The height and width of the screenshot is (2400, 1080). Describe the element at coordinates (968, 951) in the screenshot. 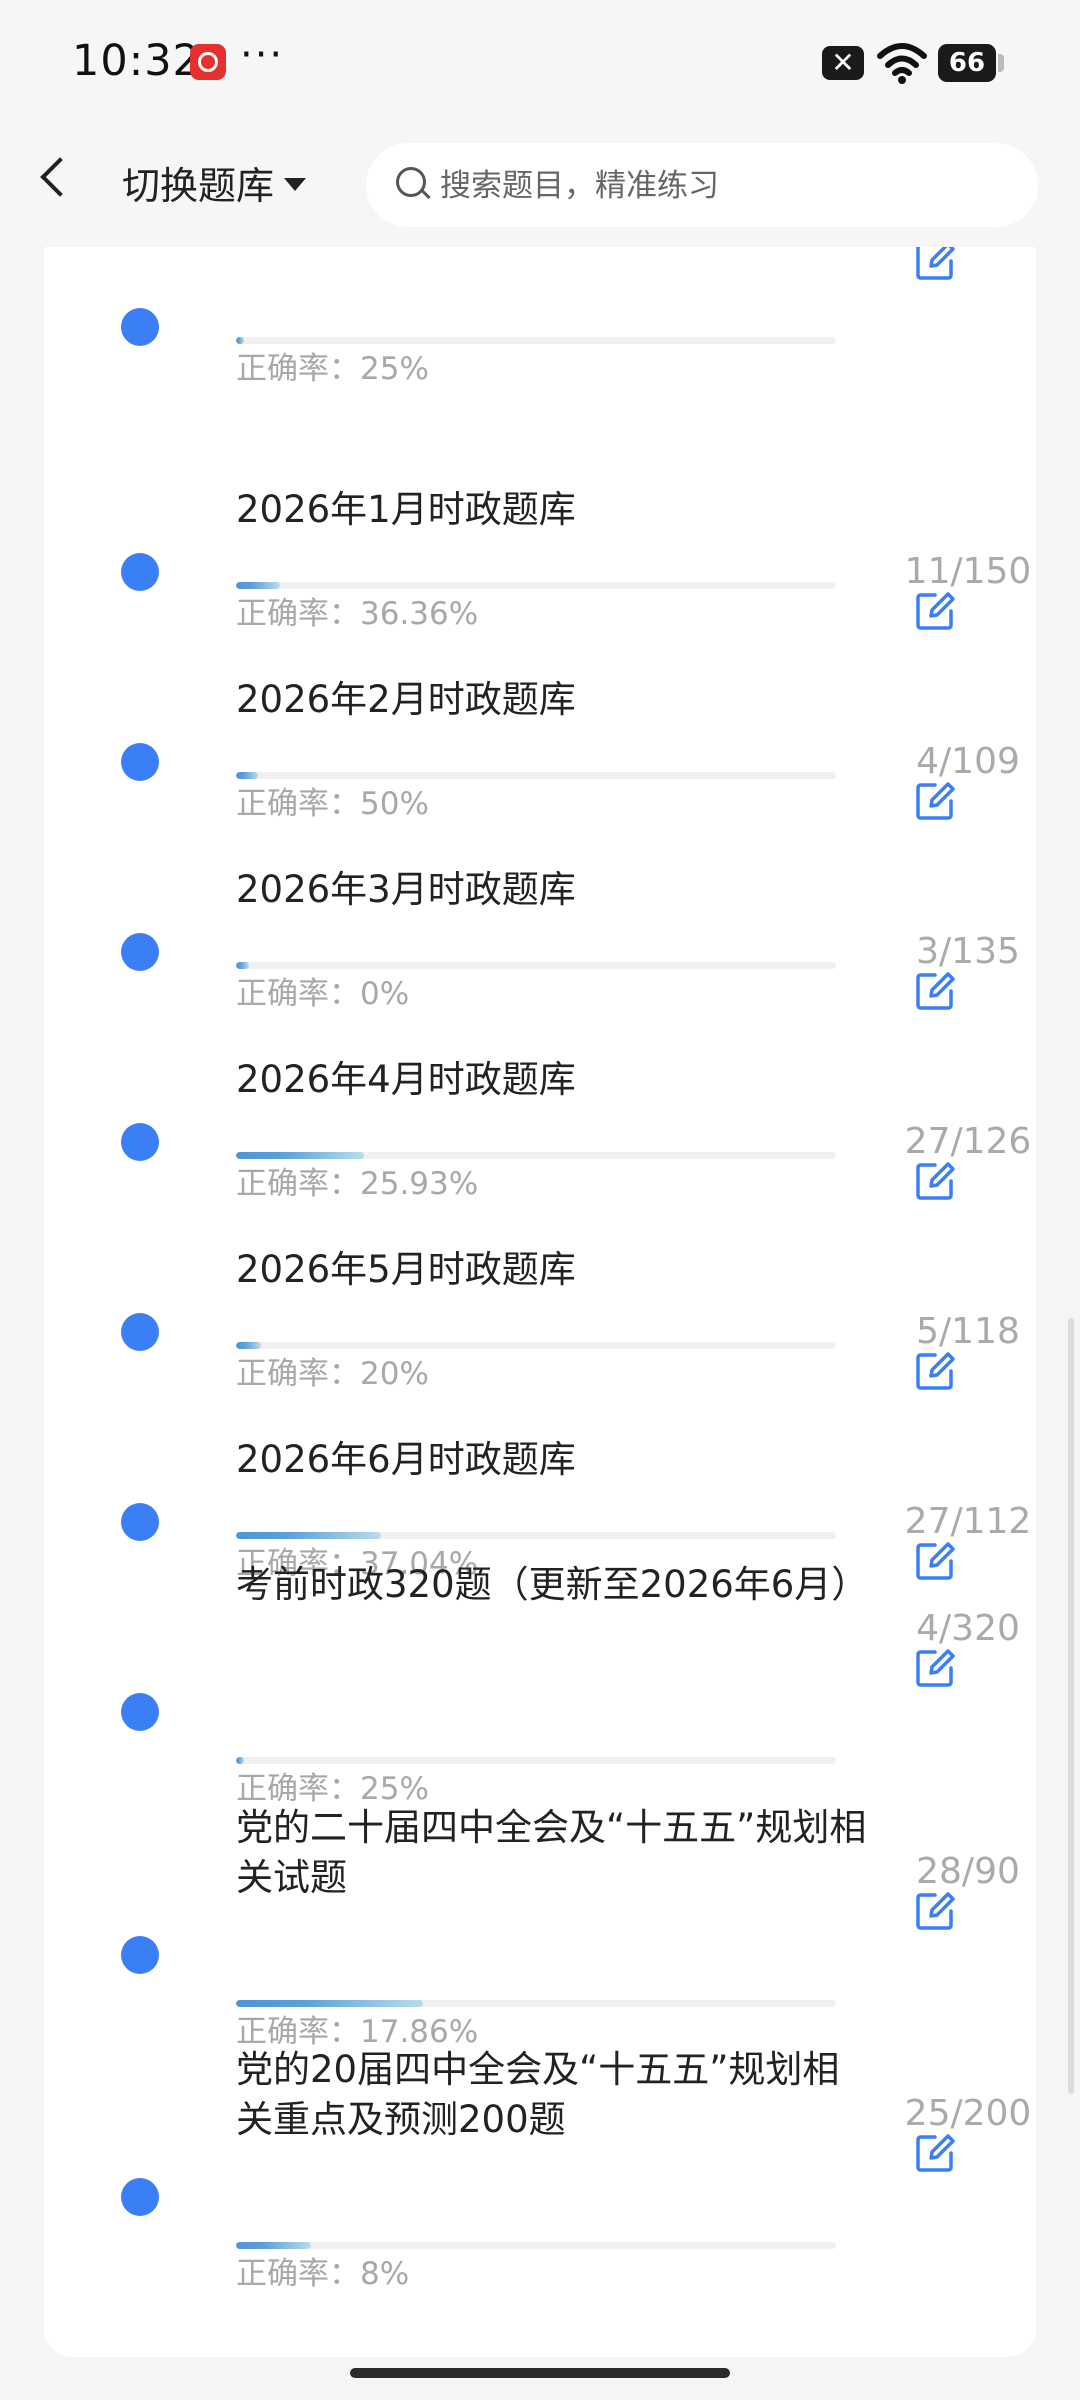

I see `progress-count: 3/135` at that location.